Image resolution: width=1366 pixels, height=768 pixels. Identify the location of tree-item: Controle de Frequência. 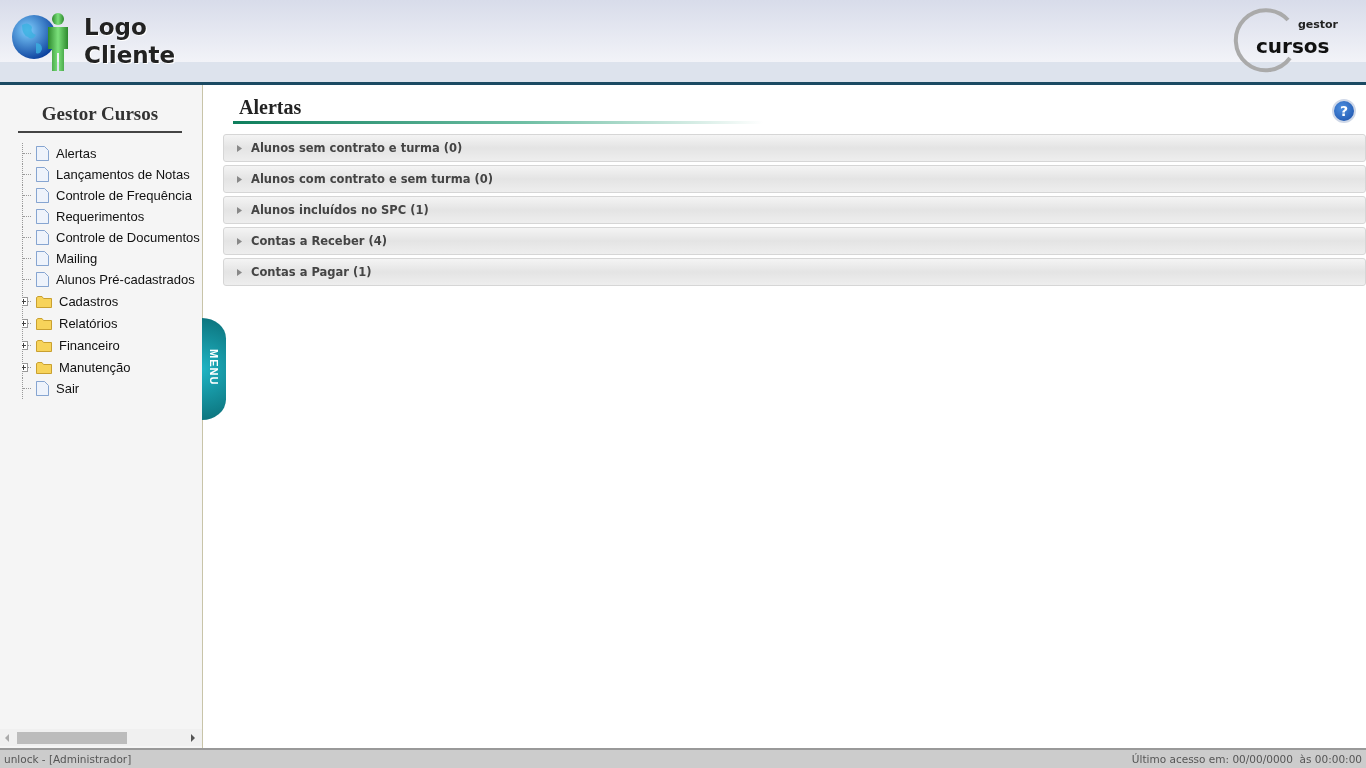
(112, 195).